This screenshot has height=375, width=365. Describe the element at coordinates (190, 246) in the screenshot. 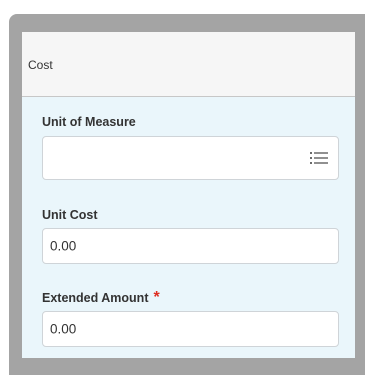

I see `unit-cost-input: 0.00` at that location.